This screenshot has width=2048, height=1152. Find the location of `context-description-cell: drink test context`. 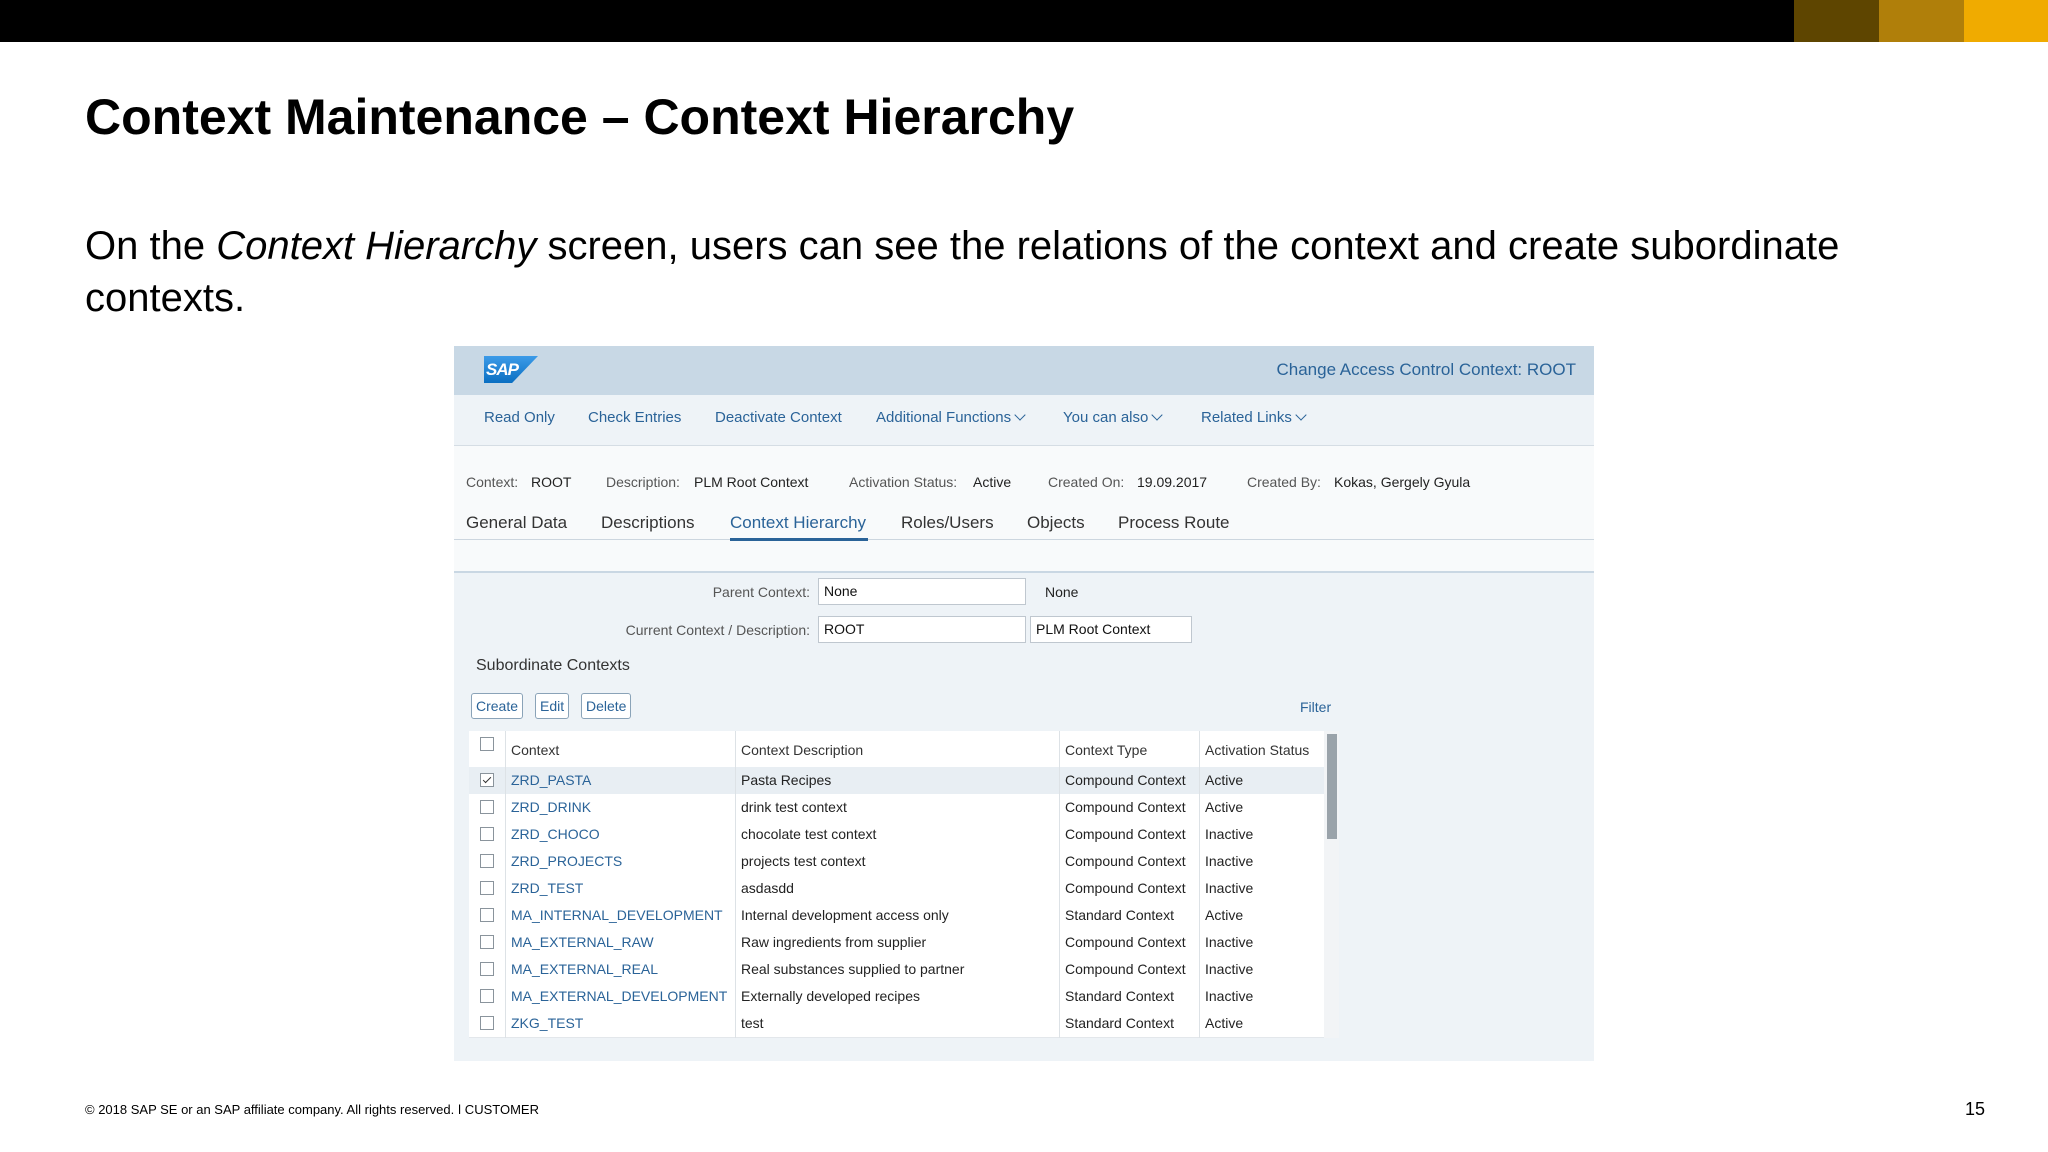

context-description-cell: drink test context is located at coordinates (794, 807).